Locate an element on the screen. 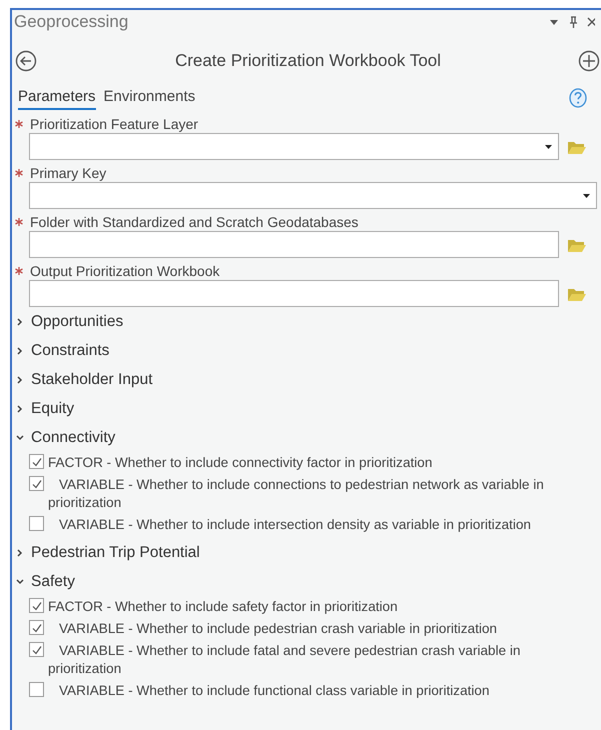 Image resolution: width=601 pixels, height=730 pixels. group-header: Opportunities is located at coordinates (77, 321).